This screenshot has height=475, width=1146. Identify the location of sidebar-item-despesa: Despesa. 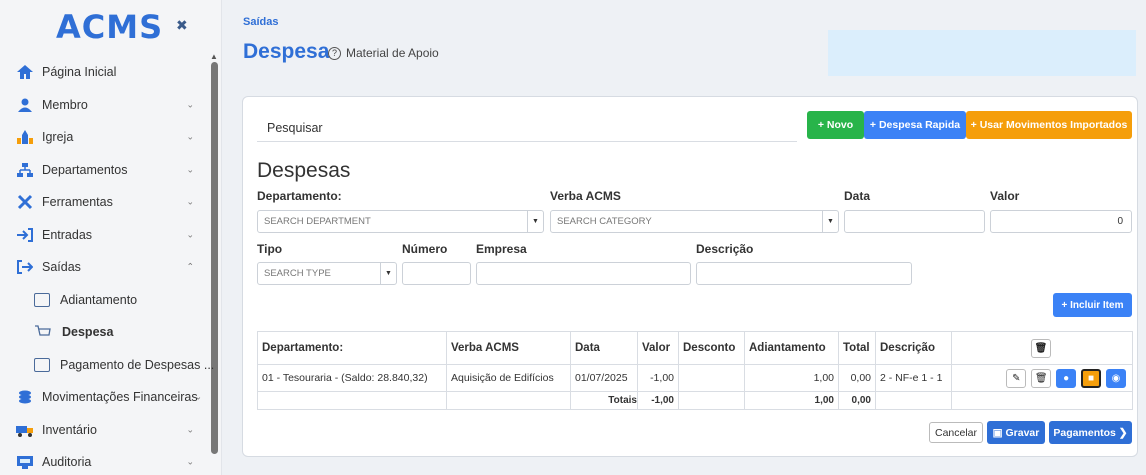
(110, 332).